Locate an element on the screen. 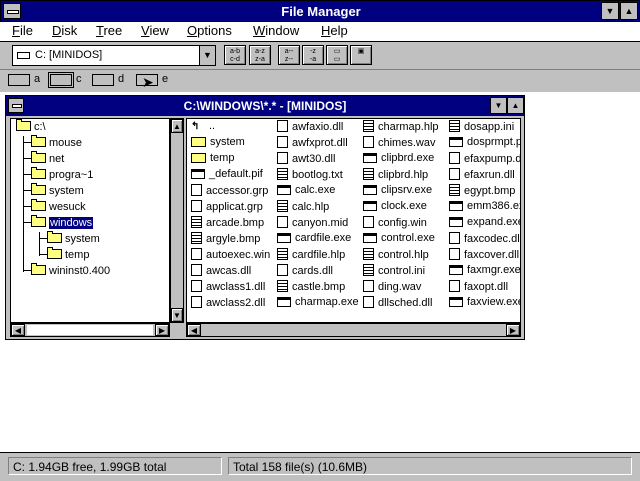  list-item: charmap.hlp is located at coordinates (406, 128).